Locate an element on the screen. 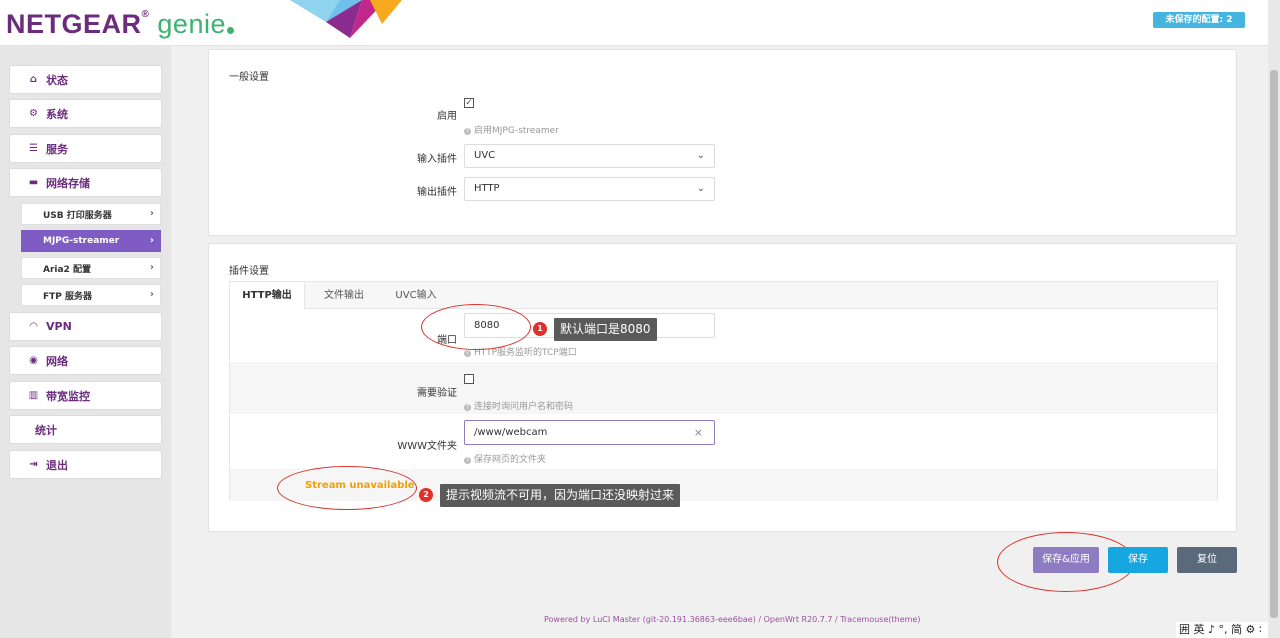 Image resolution: width=1280 pixels, height=638 pixels. www-folder-value: /www/webcam is located at coordinates (511, 432).